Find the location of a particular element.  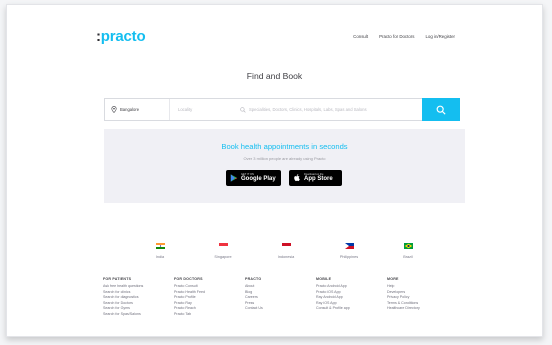

footer-link: Contact Us is located at coordinates (280, 309).